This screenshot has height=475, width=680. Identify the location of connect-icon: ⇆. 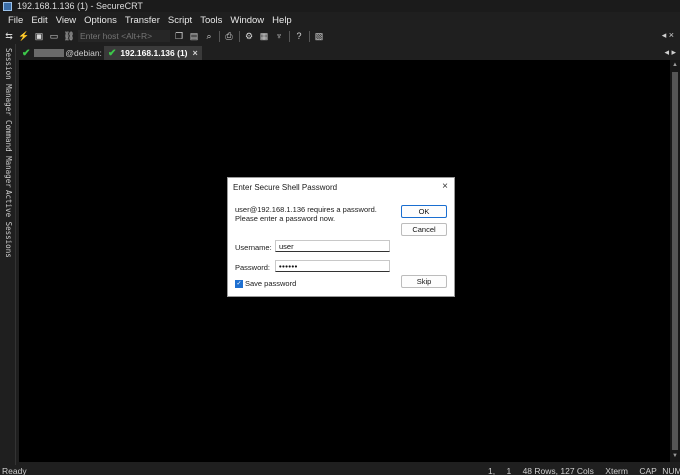
(9, 36).